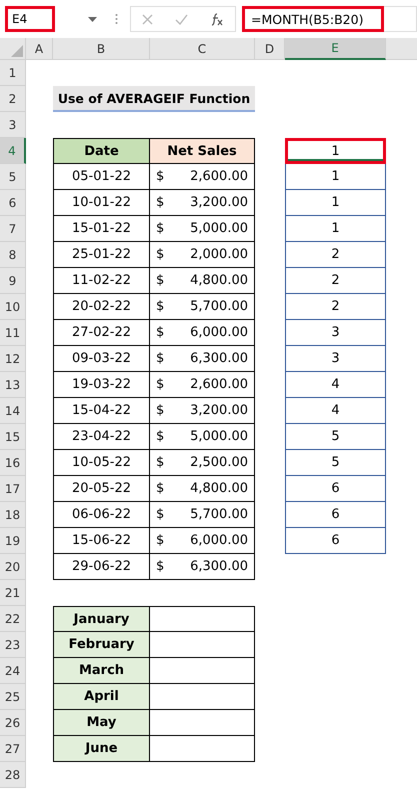 The image size is (417, 791). I want to click on amount-value: 2,500.00, so click(219, 462).